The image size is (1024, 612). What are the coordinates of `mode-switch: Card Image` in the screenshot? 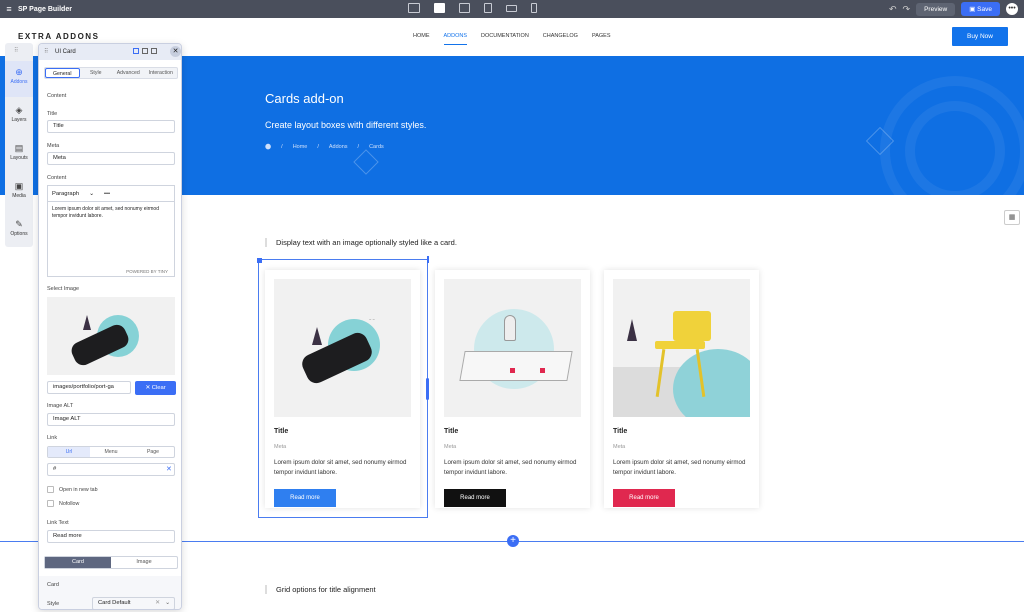 It's located at (111, 562).